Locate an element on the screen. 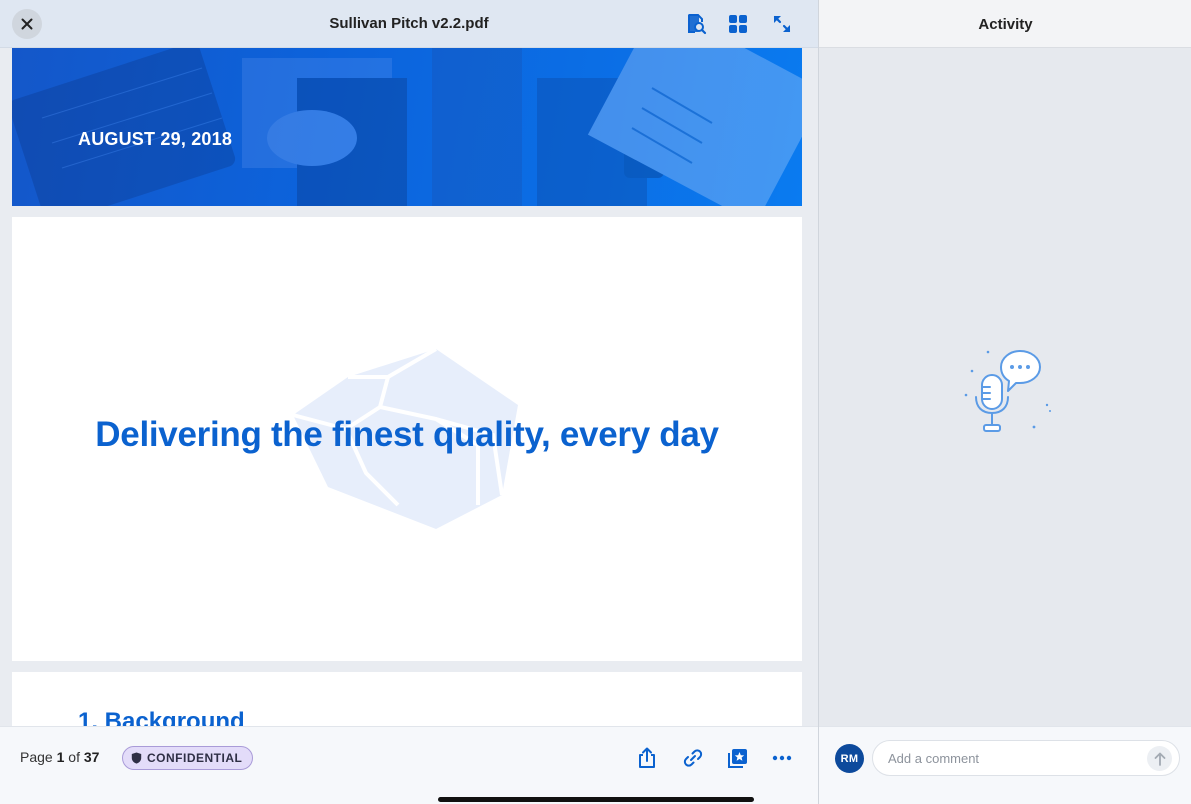 The width and height of the screenshot is (1191, 804). thumbnails-grid-icon is located at coordinates (738, 24).